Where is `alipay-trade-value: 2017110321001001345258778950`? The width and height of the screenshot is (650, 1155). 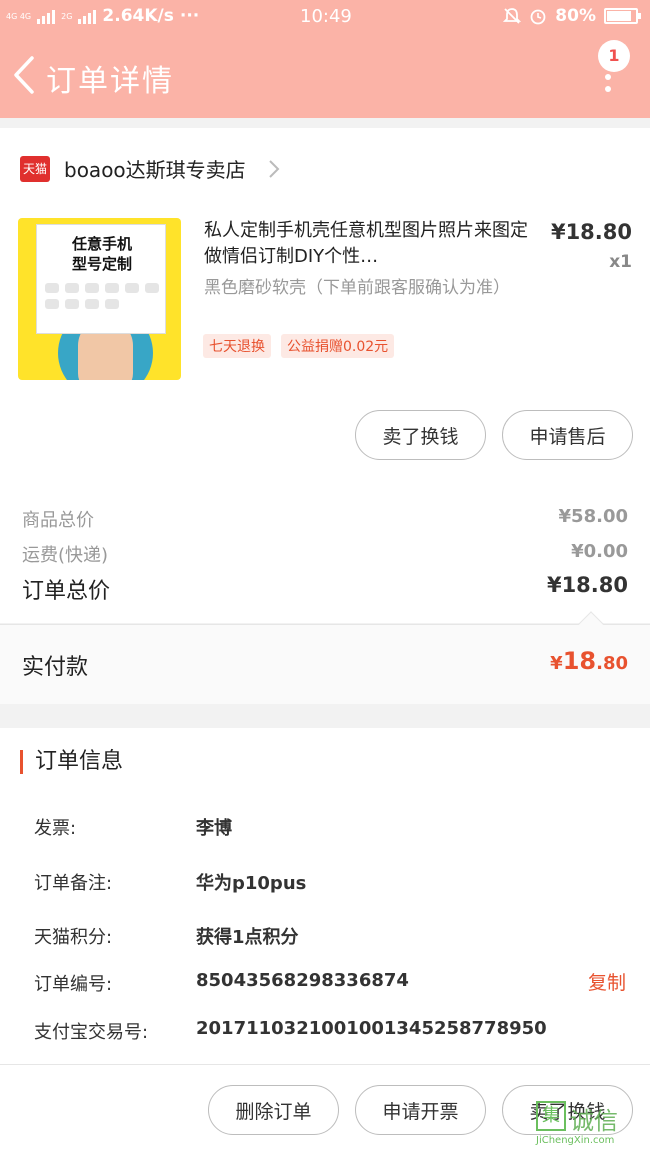
alipay-trade-value: 2017110321001001345258778950 is located at coordinates (371, 1028).